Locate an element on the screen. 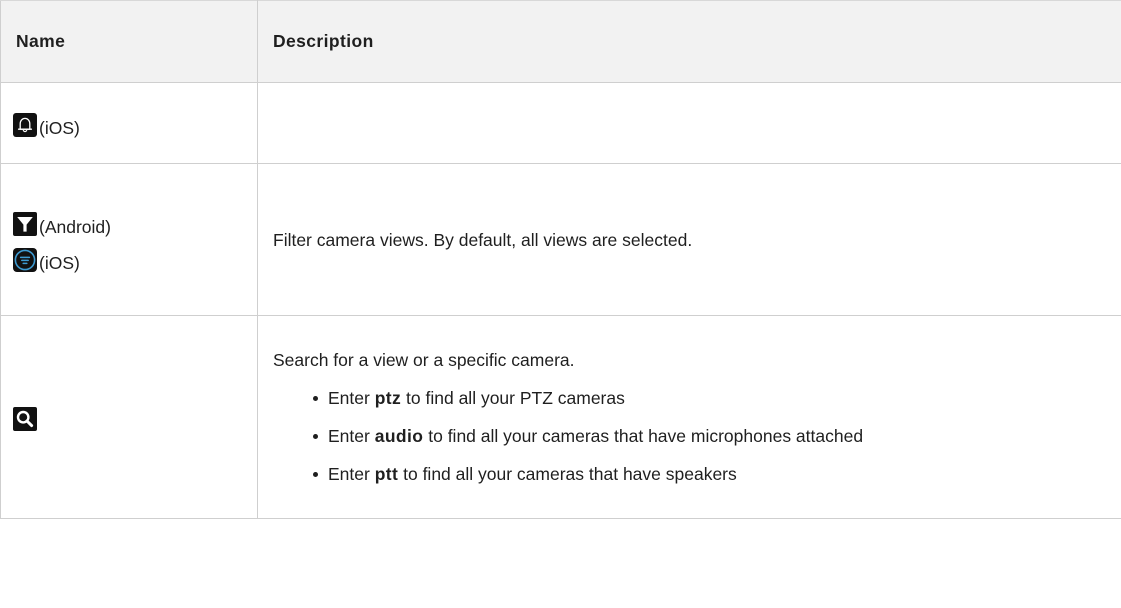 The width and height of the screenshot is (1121, 608). search-keyword: ptz is located at coordinates (388, 398).